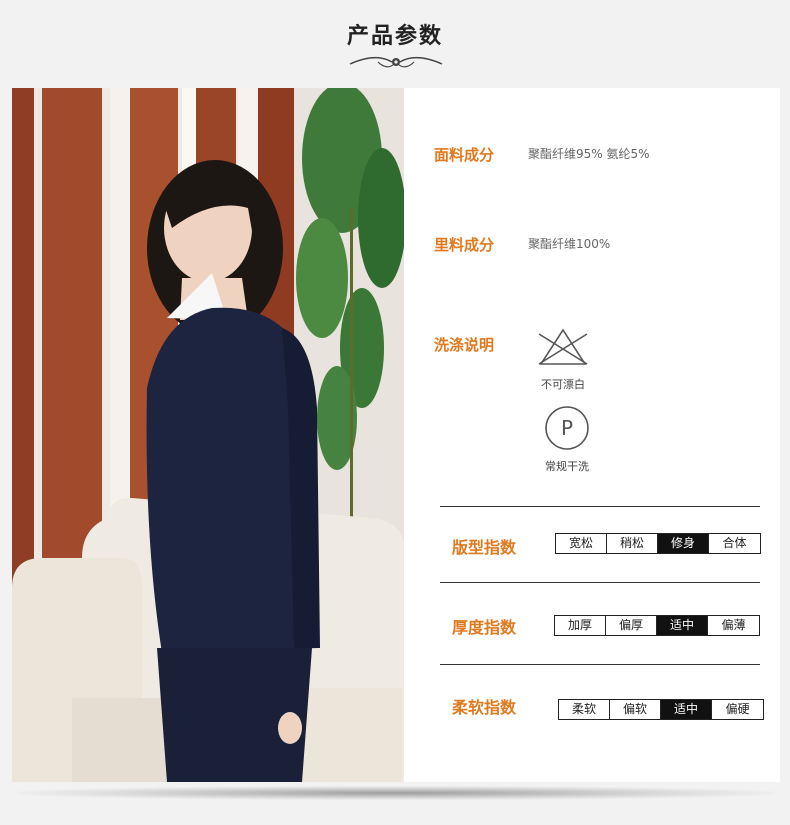  What do you see at coordinates (600, 506) in the screenshot?
I see `divider-top` at bounding box center [600, 506].